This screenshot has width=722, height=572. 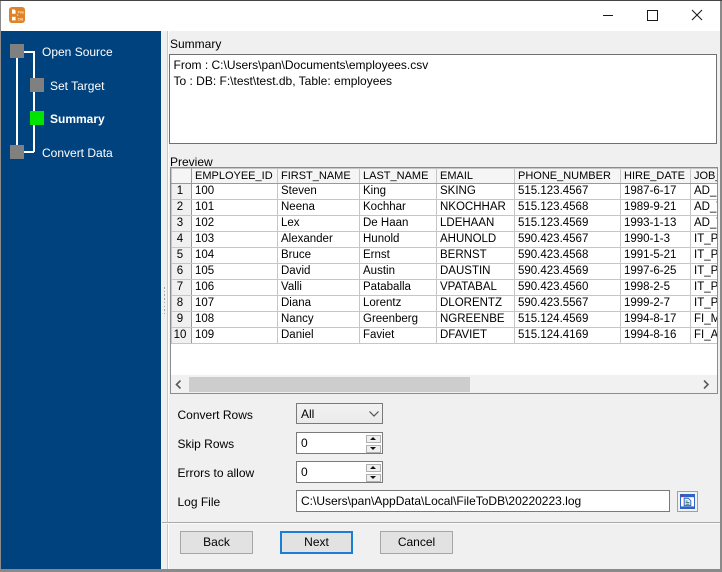 What do you see at coordinates (21, 11) in the screenshot?
I see `svg-text: File` at bounding box center [21, 11].